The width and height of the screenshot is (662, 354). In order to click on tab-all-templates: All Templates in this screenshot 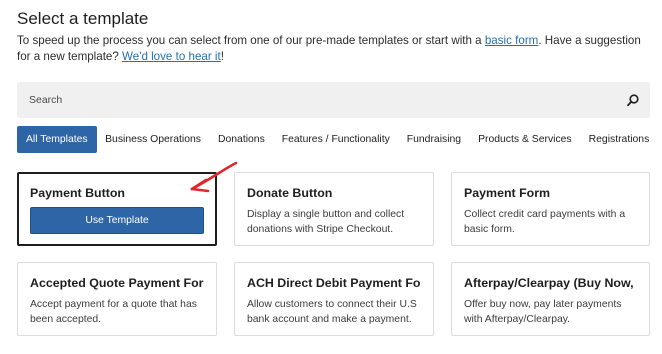, I will do `click(57, 139)`.